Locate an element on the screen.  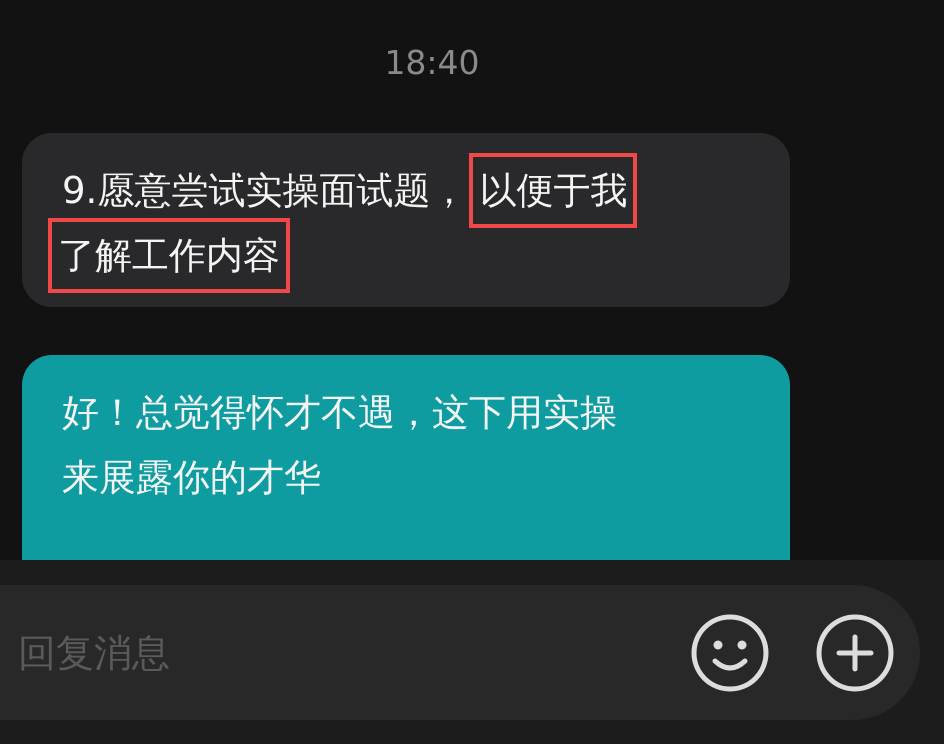
highlighted-text: 了解工作内容 is located at coordinates (169, 256).